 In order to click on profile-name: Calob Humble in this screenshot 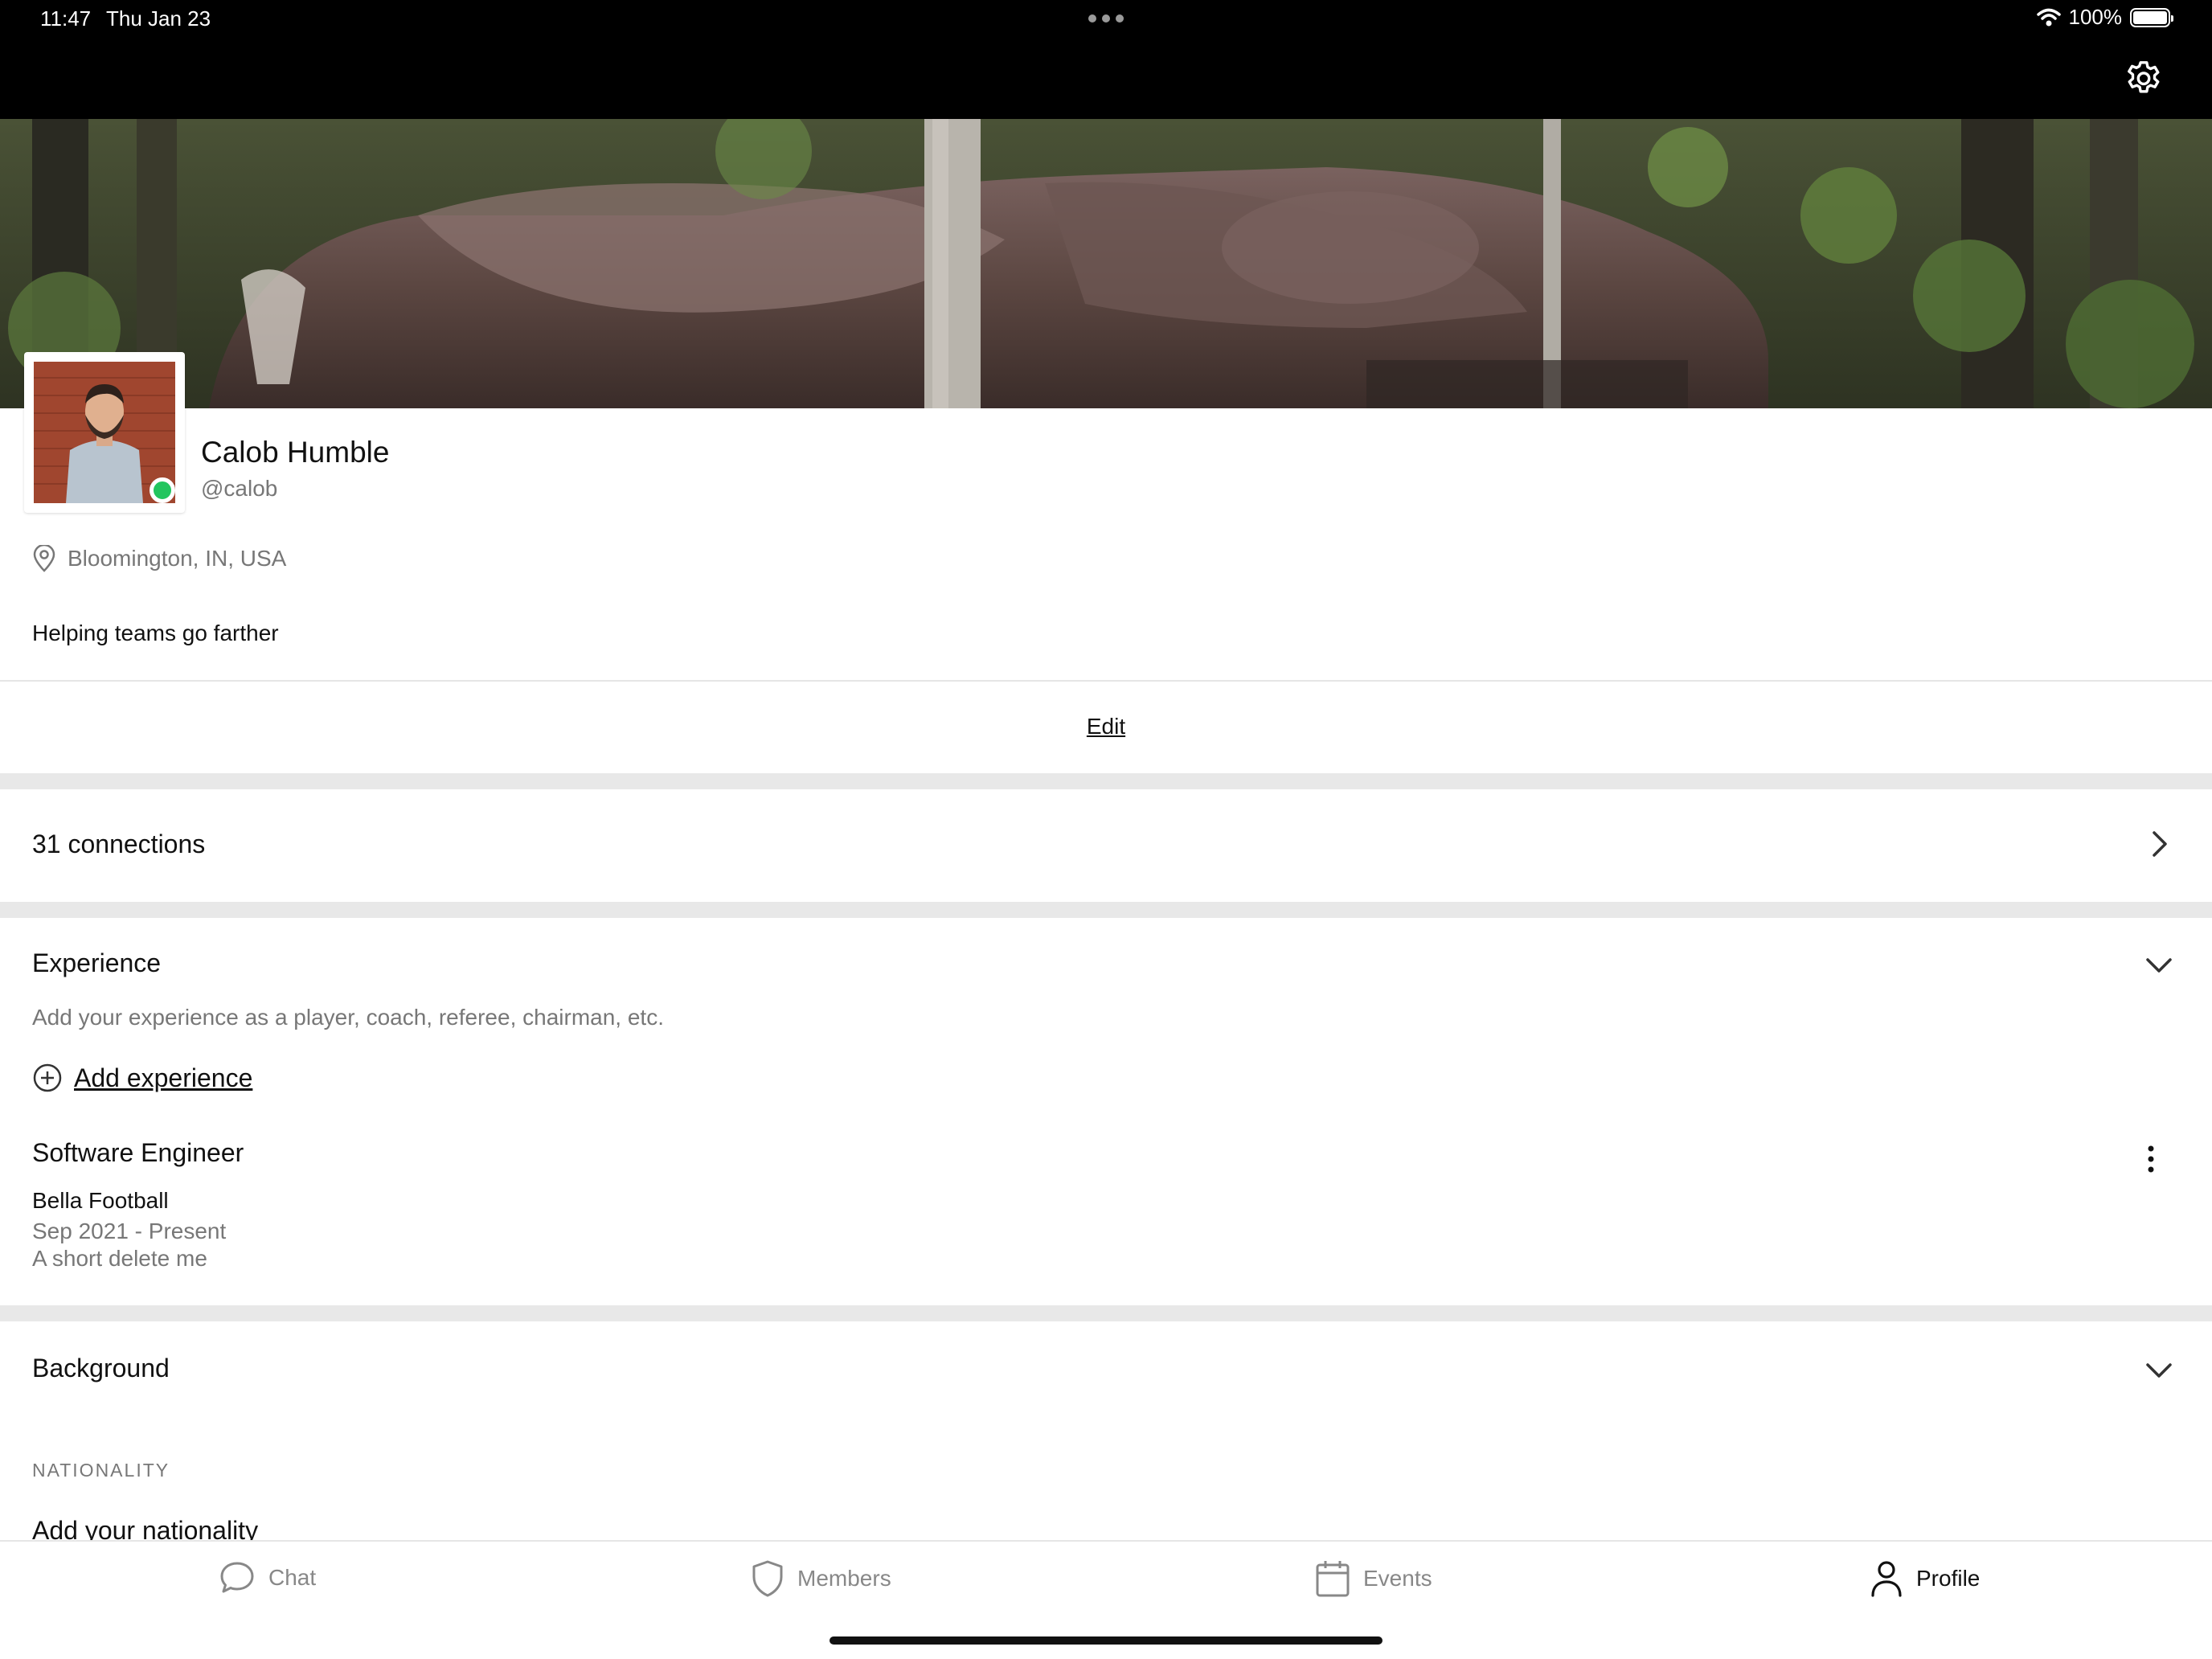, I will do `click(295, 453)`.